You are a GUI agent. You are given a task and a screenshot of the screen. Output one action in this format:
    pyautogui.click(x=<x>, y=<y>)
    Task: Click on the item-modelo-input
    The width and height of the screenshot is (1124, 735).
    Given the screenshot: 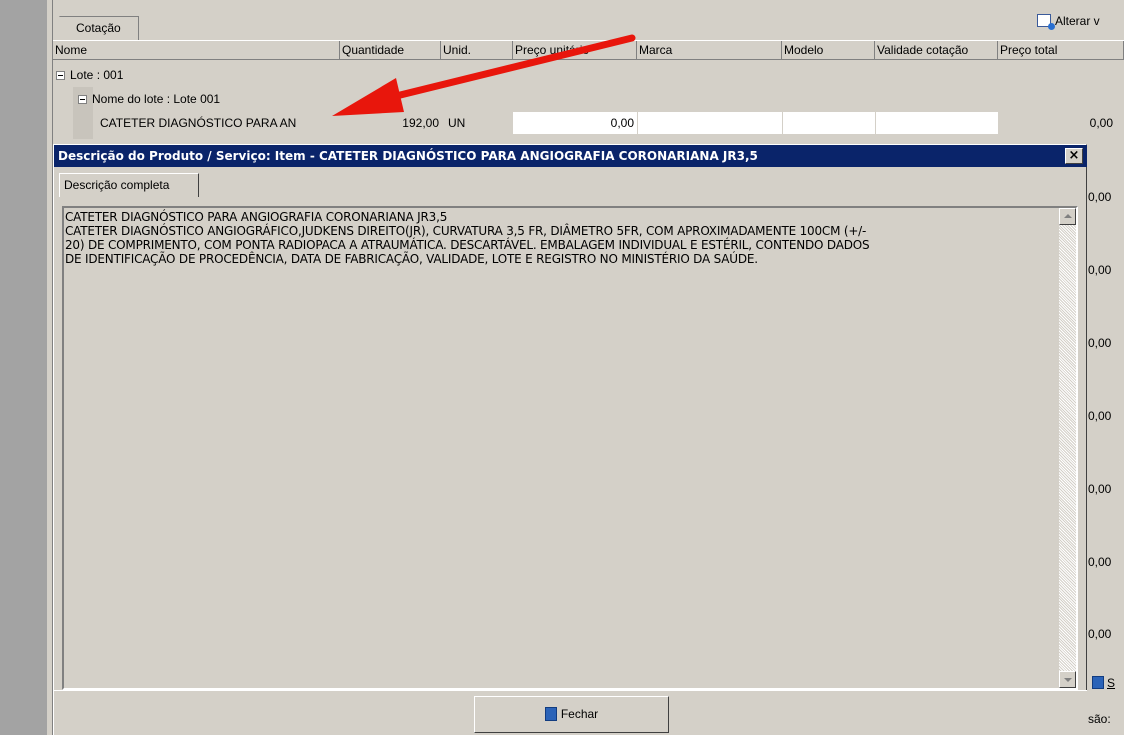 What is the action you would take?
    pyautogui.click(x=828, y=123)
    